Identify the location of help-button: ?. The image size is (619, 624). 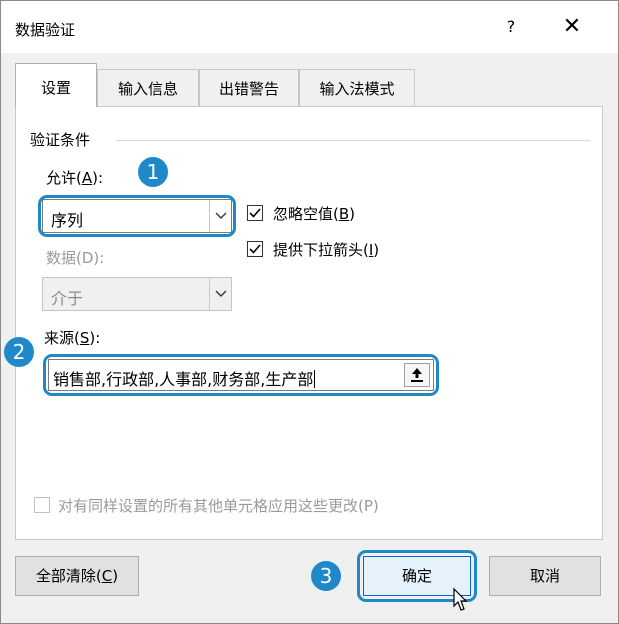
(511, 27).